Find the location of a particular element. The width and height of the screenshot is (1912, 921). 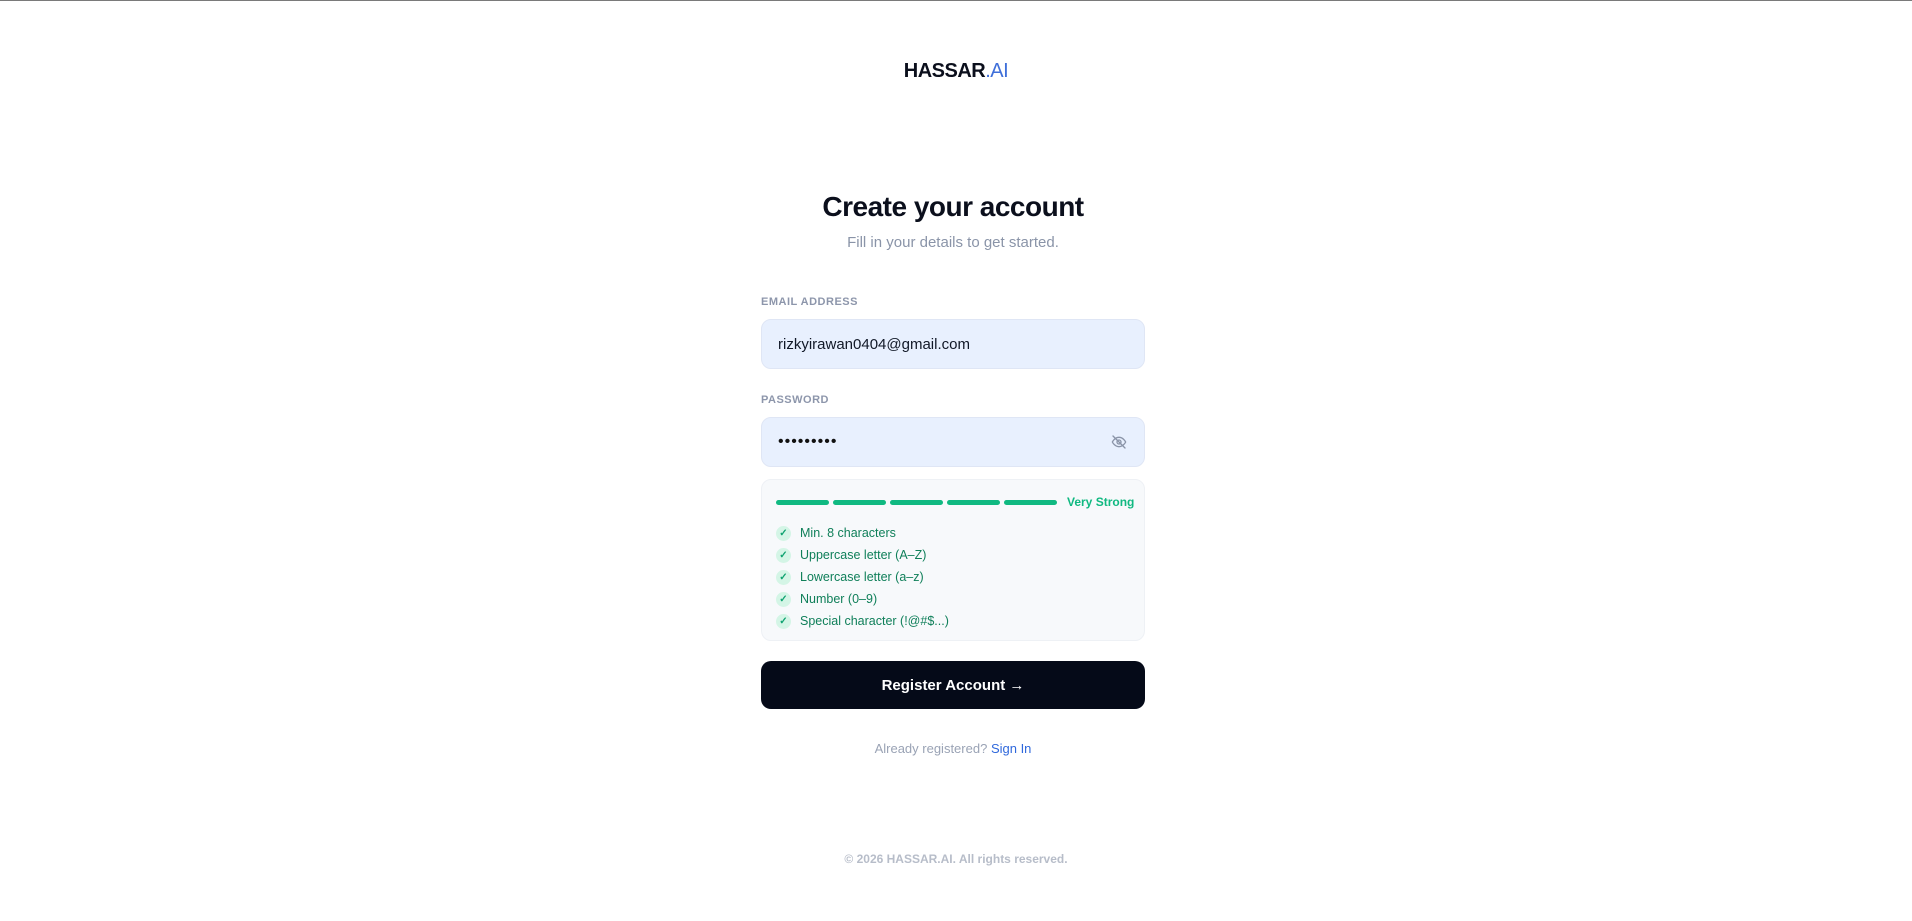

requirement-text: Uppercase letter (A–Z) is located at coordinates (863, 555).